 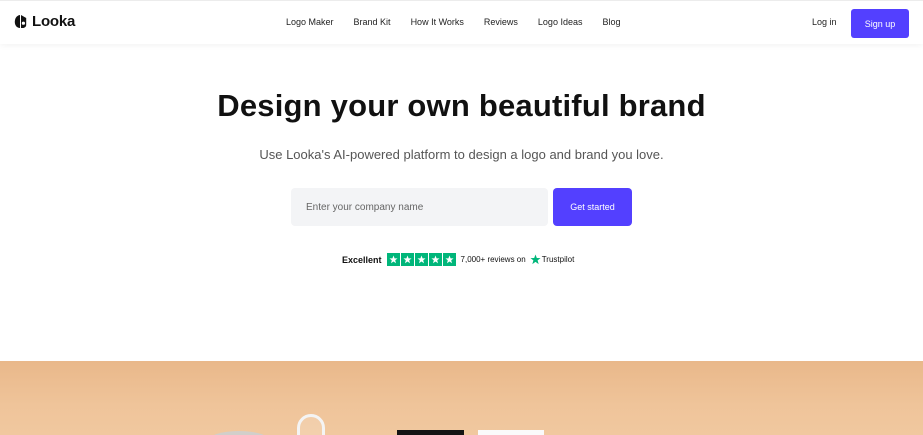 I want to click on signup-button: Sign up, so click(x=880, y=23).